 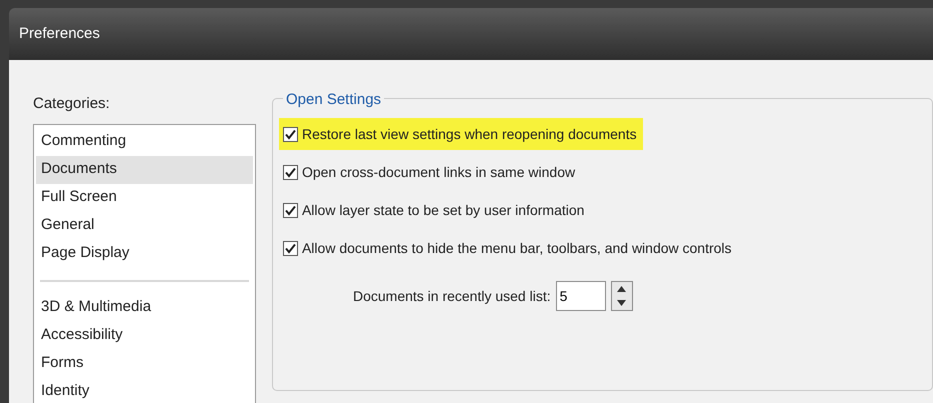 What do you see at coordinates (59, 34) in the screenshot?
I see `window-title: Preferences` at bounding box center [59, 34].